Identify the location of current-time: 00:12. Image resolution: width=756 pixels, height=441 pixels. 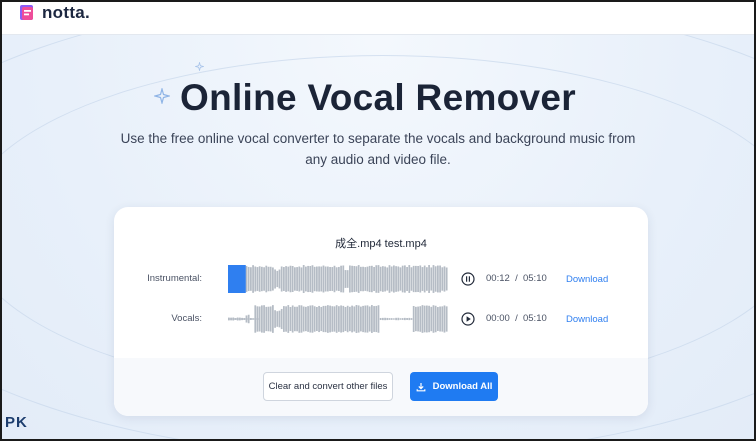
(498, 278).